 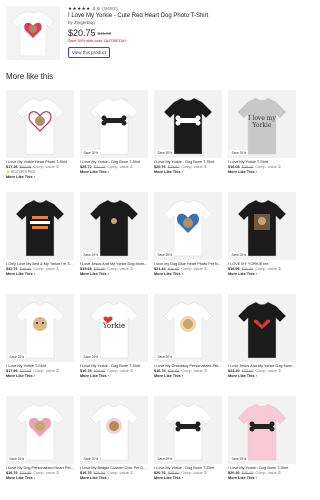 I want to click on tshirt-icon: Yorkie, so click(x=114, y=330).